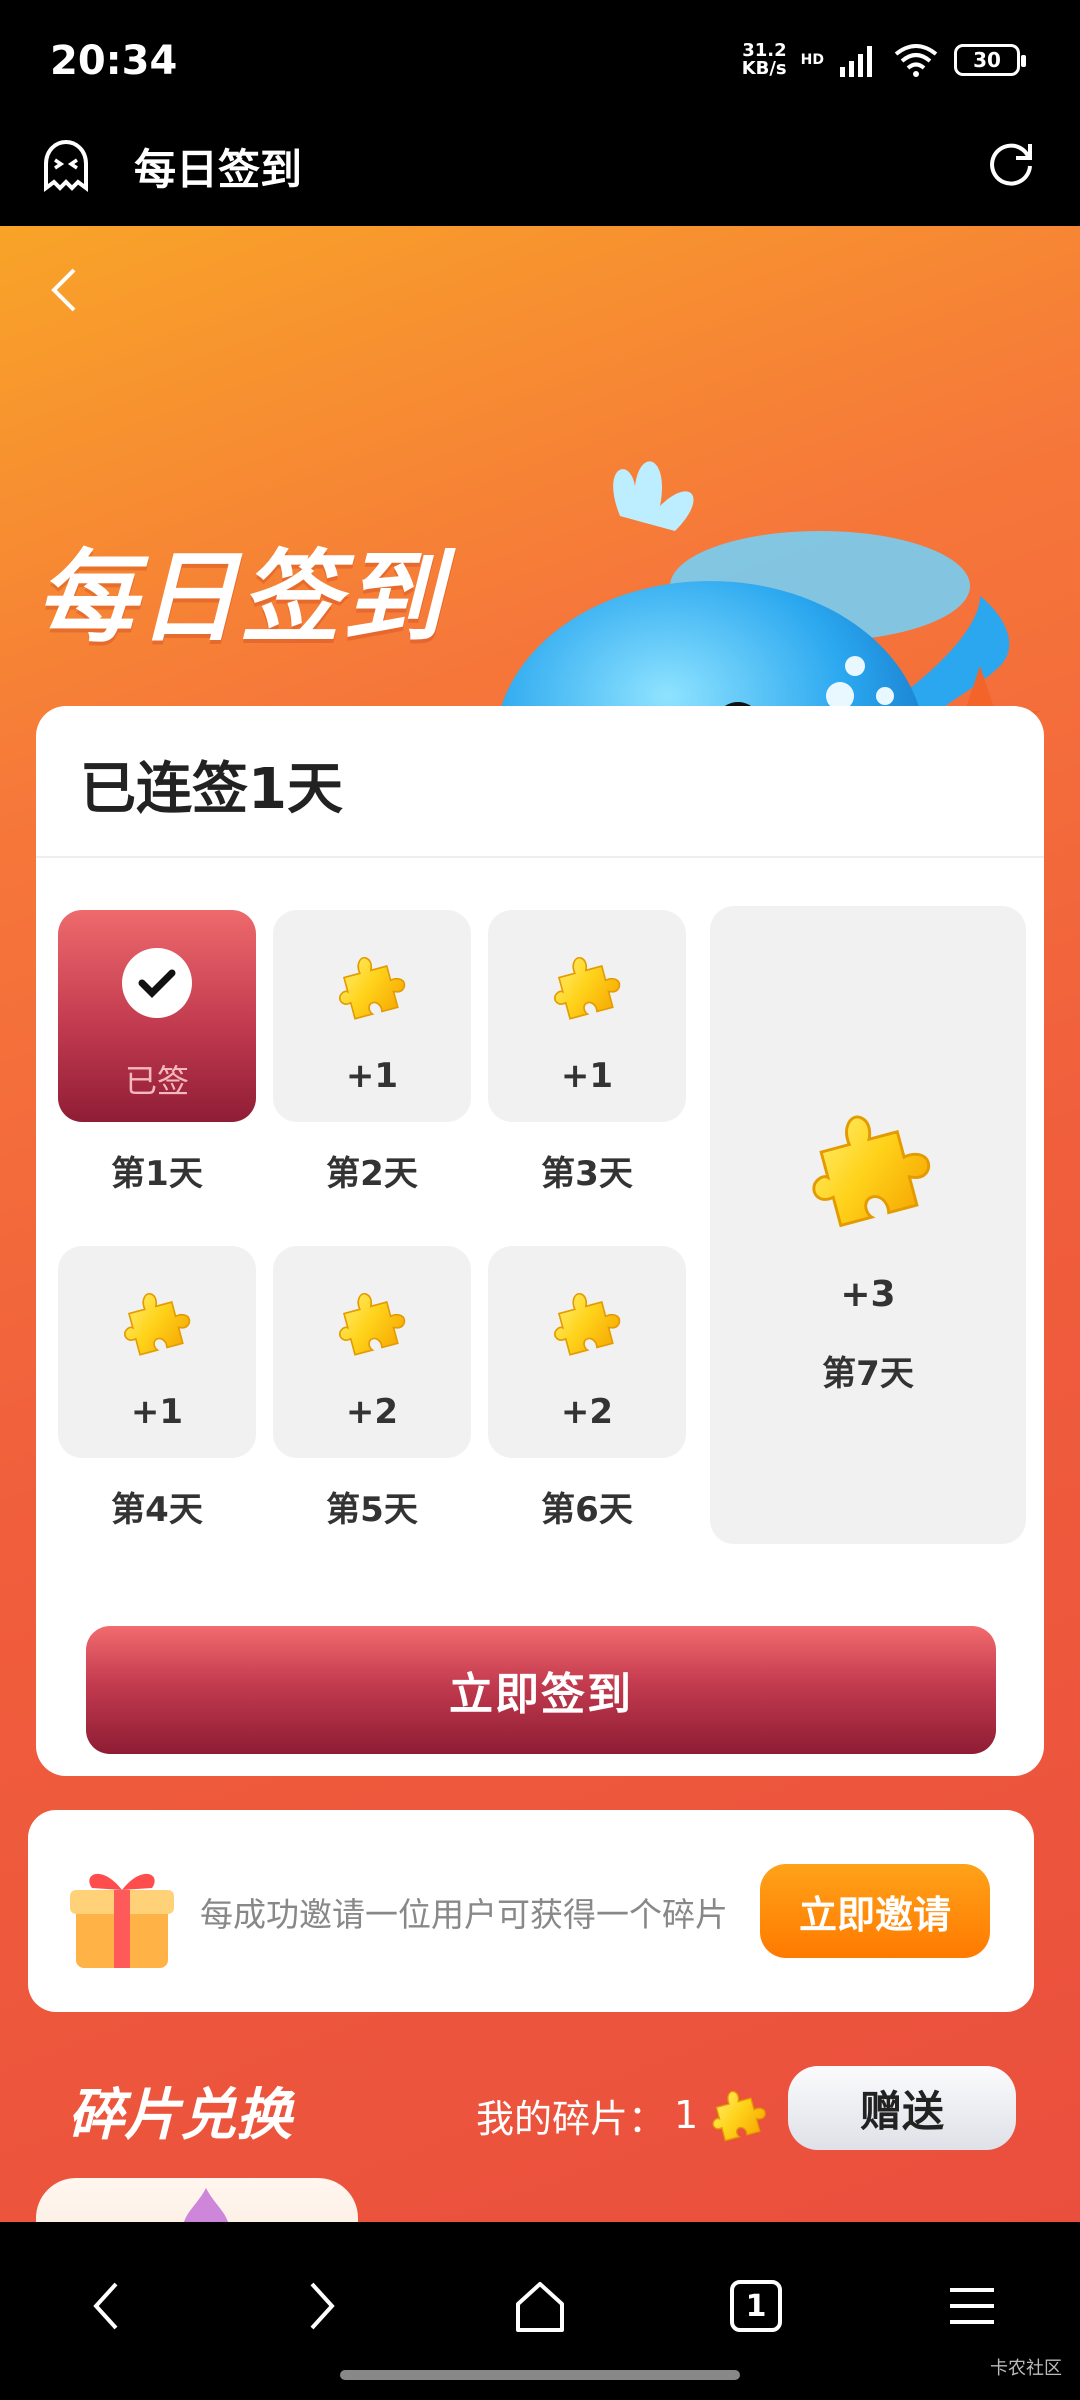 This screenshot has width=1080, height=2400. I want to click on invite-button: 立即邀请, so click(875, 1911).